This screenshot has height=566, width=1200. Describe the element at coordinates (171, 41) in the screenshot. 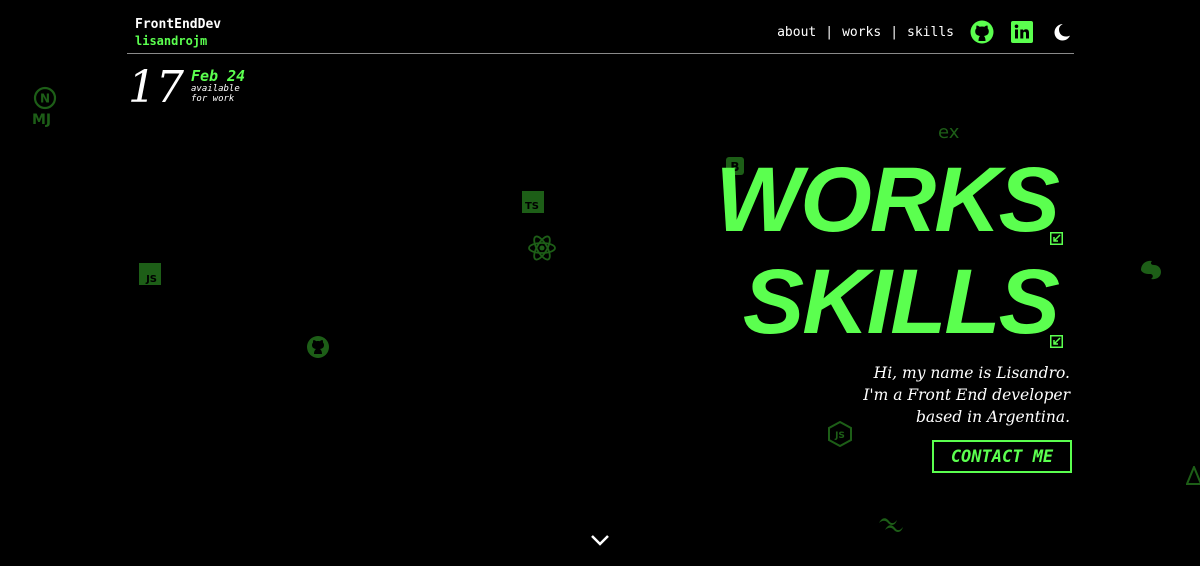

I see `brand-handle: lisandrojm` at that location.